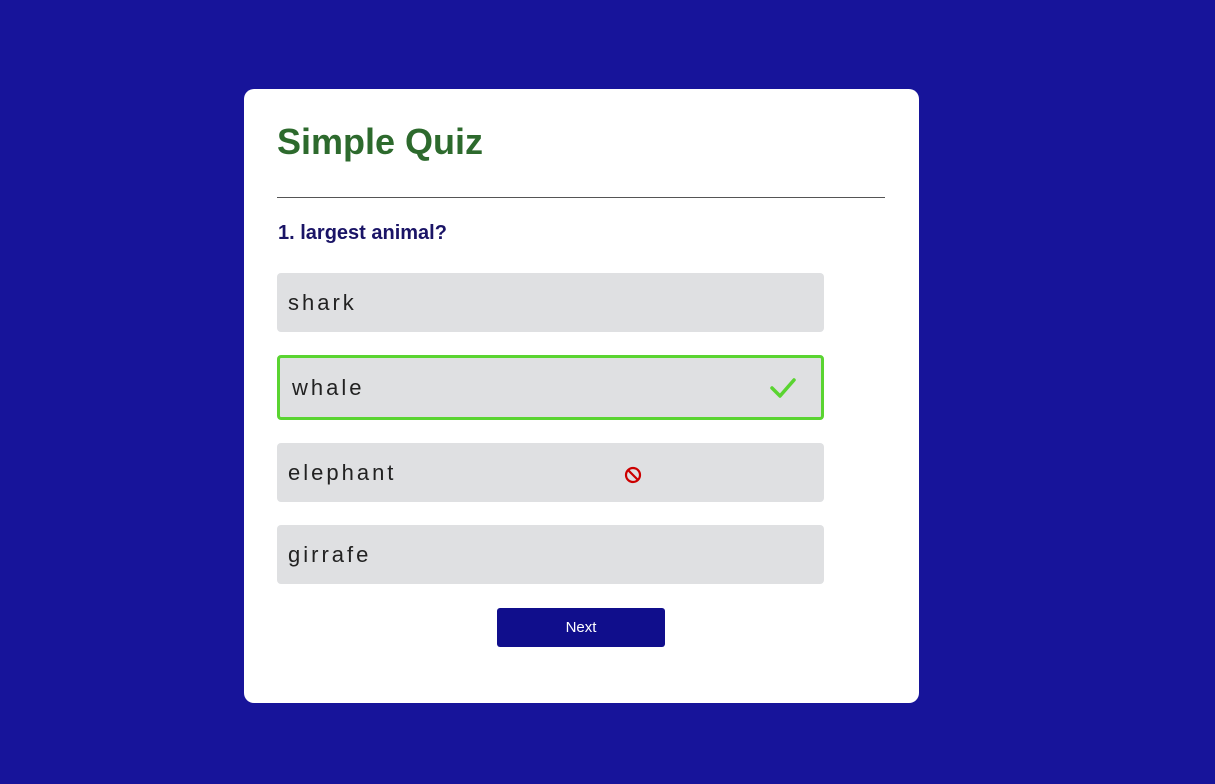 The width and height of the screenshot is (1215, 784). I want to click on answer-label: elephant, so click(342, 472).